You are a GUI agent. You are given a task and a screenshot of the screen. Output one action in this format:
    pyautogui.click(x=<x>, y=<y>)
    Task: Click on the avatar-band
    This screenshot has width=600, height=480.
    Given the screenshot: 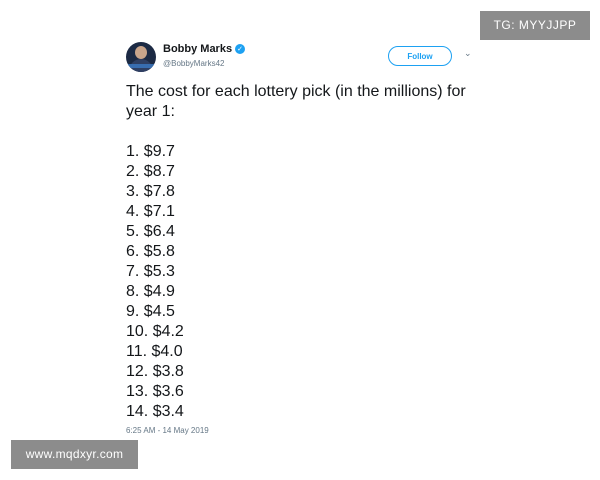 What is the action you would take?
    pyautogui.click(x=141, y=66)
    